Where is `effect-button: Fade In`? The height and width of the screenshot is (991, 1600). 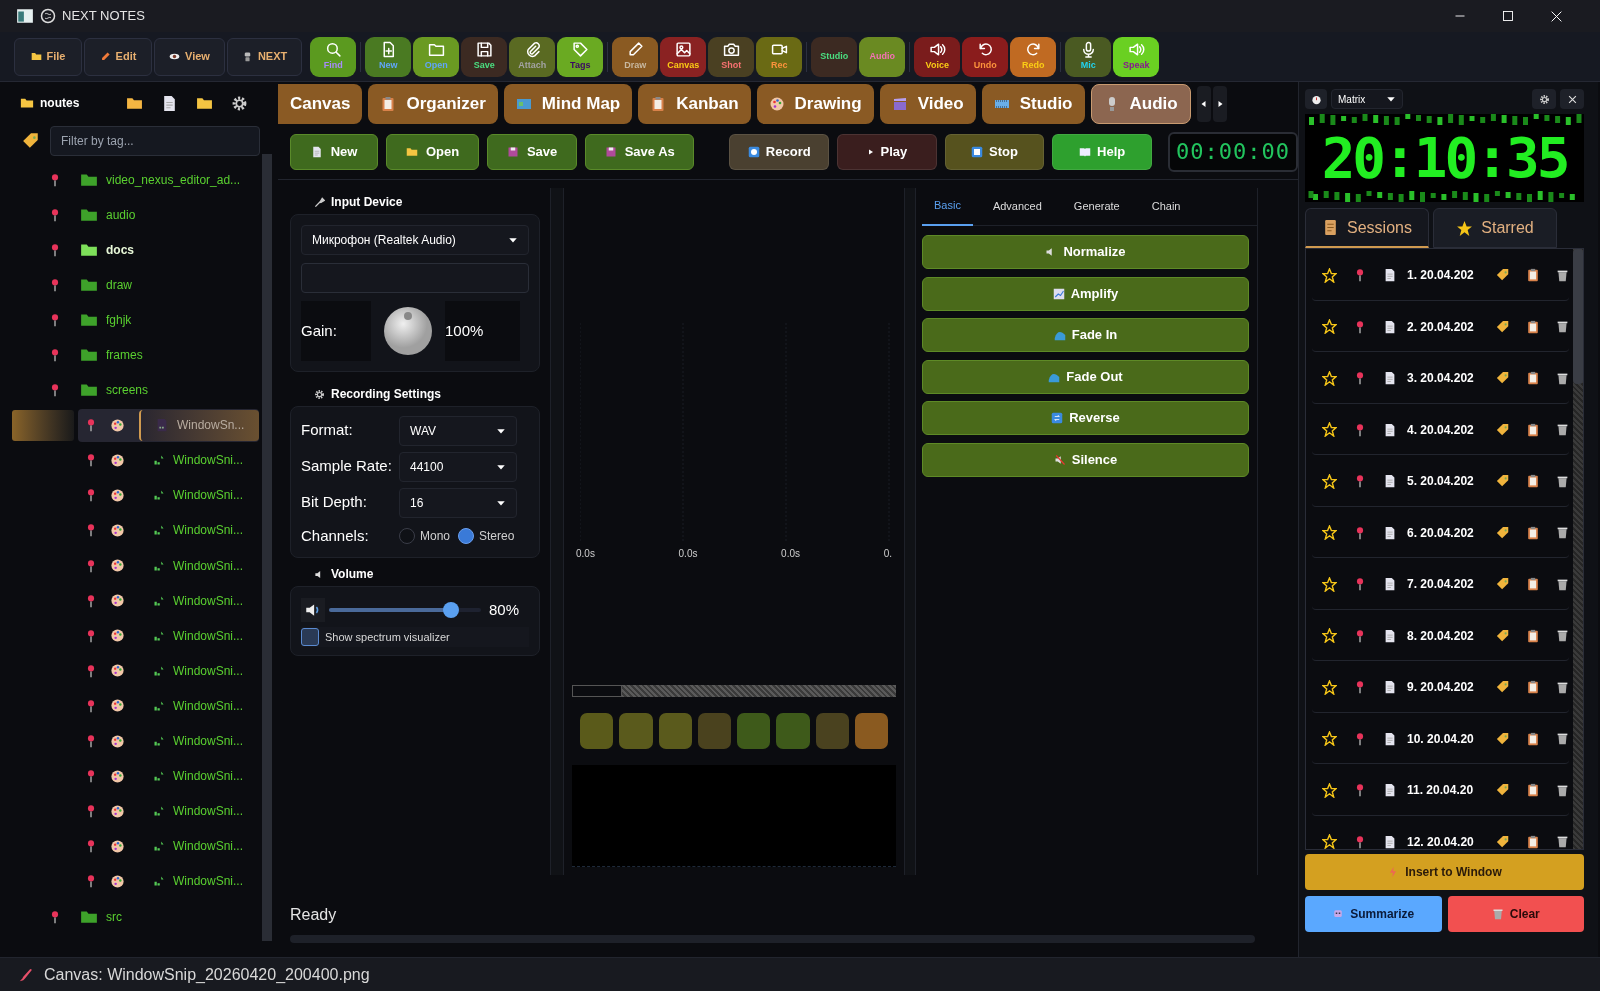
effect-button: Fade In is located at coordinates (1085, 335).